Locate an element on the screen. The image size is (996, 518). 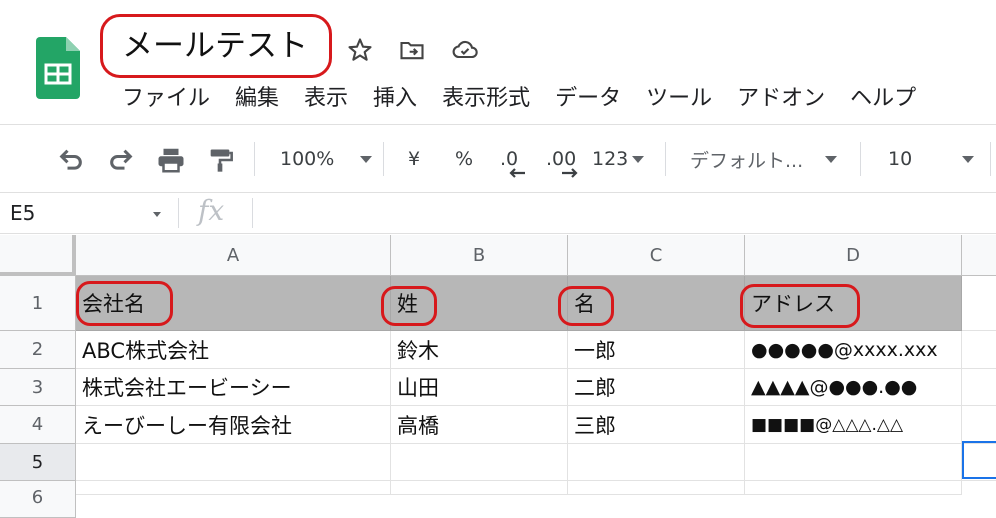
column-header-d: D is located at coordinates (853, 255).